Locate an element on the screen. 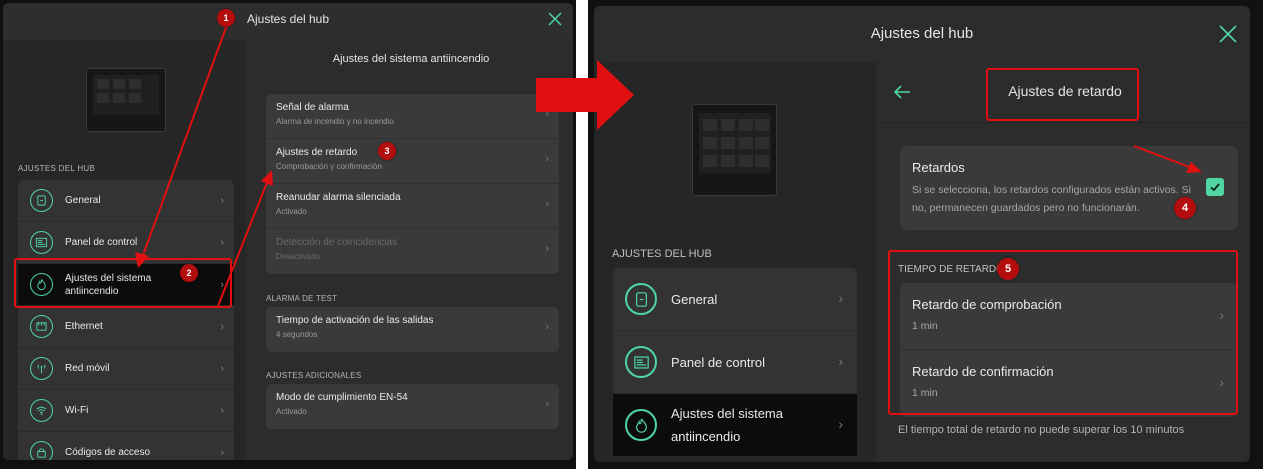 The image size is (1263, 469). row-subtitle: Comprobación y confirmación is located at coordinates (329, 166).